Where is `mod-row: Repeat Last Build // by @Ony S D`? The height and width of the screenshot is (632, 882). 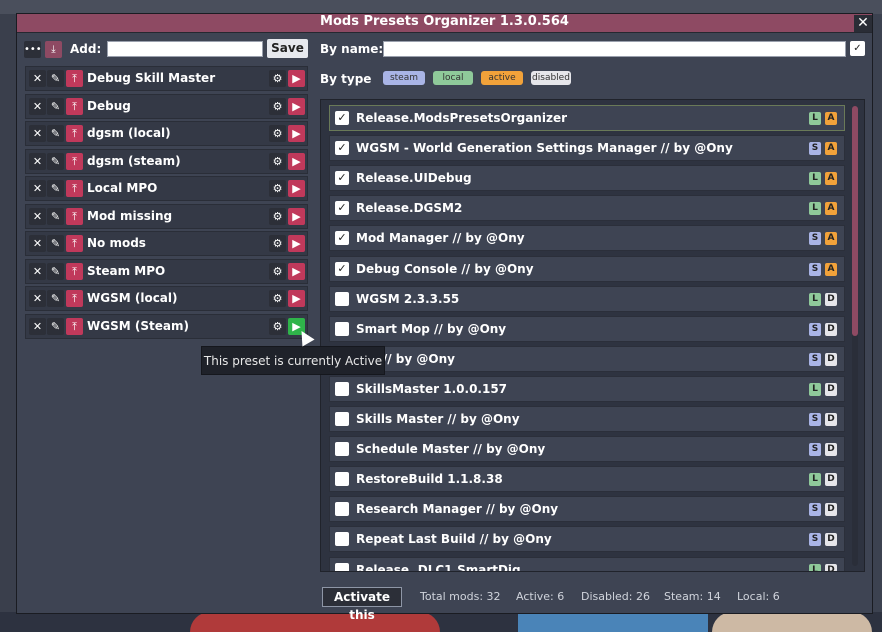 mod-row: Repeat Last Build // by @Ony S D is located at coordinates (587, 539).